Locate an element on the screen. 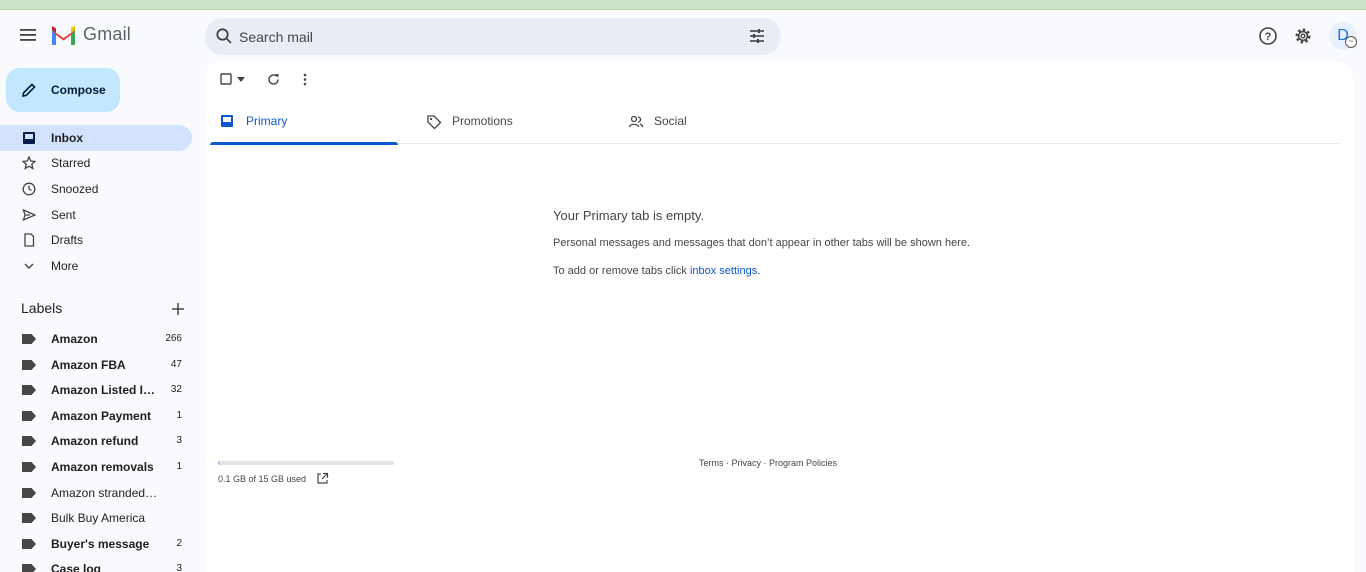 The width and height of the screenshot is (1366, 572). label-item: Amazon FBA 47 is located at coordinates (96, 365).